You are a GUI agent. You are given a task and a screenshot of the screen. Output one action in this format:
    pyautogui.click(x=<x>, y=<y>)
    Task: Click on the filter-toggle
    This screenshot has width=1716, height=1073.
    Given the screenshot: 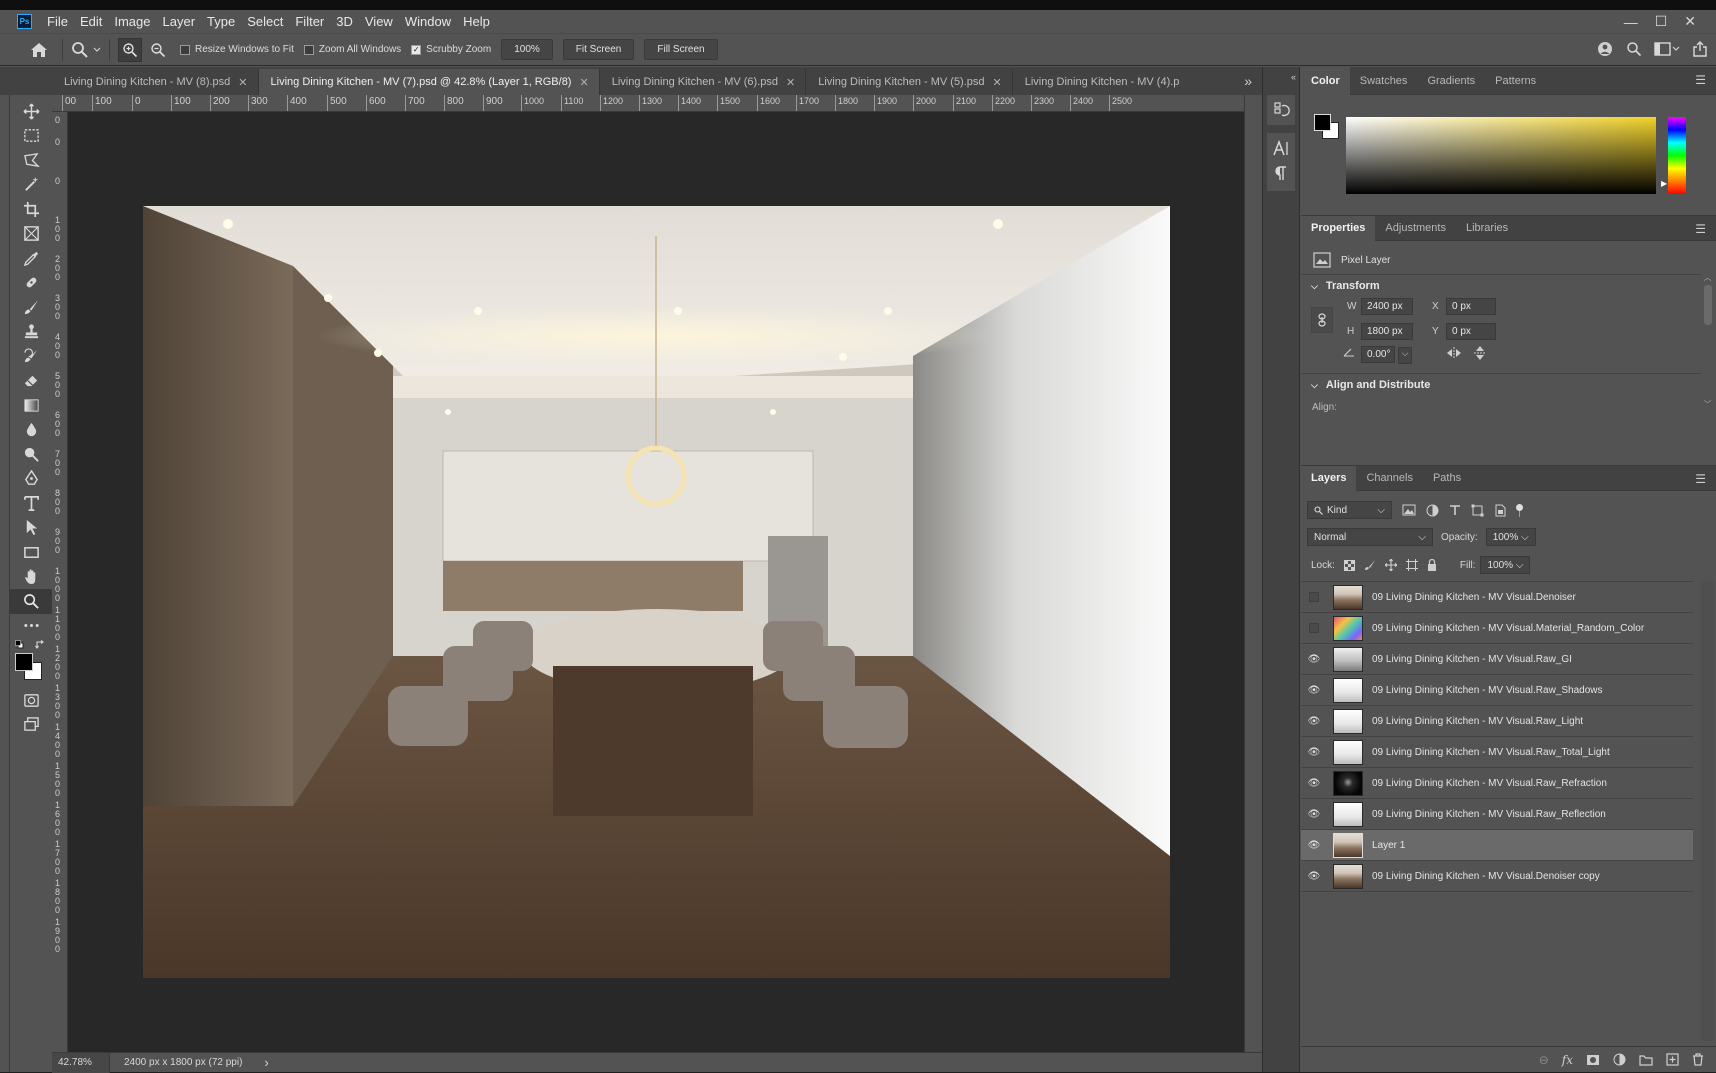 What is the action you would take?
    pyautogui.click(x=1519, y=510)
    